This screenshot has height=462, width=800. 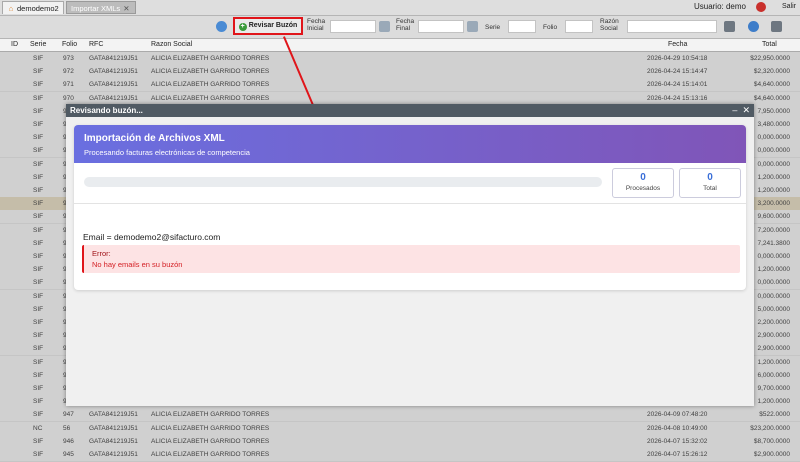 I want to click on razon-social-label: Razón Social, so click(x=609, y=25).